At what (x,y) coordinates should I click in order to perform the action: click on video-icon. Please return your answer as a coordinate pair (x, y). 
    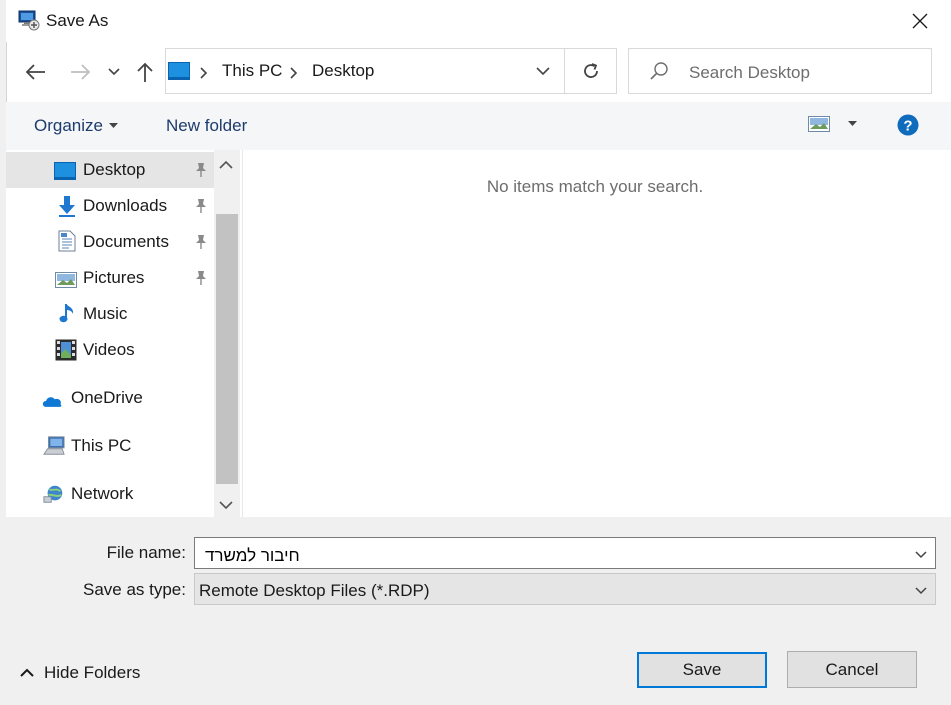
    Looking at the image, I should click on (66, 350).